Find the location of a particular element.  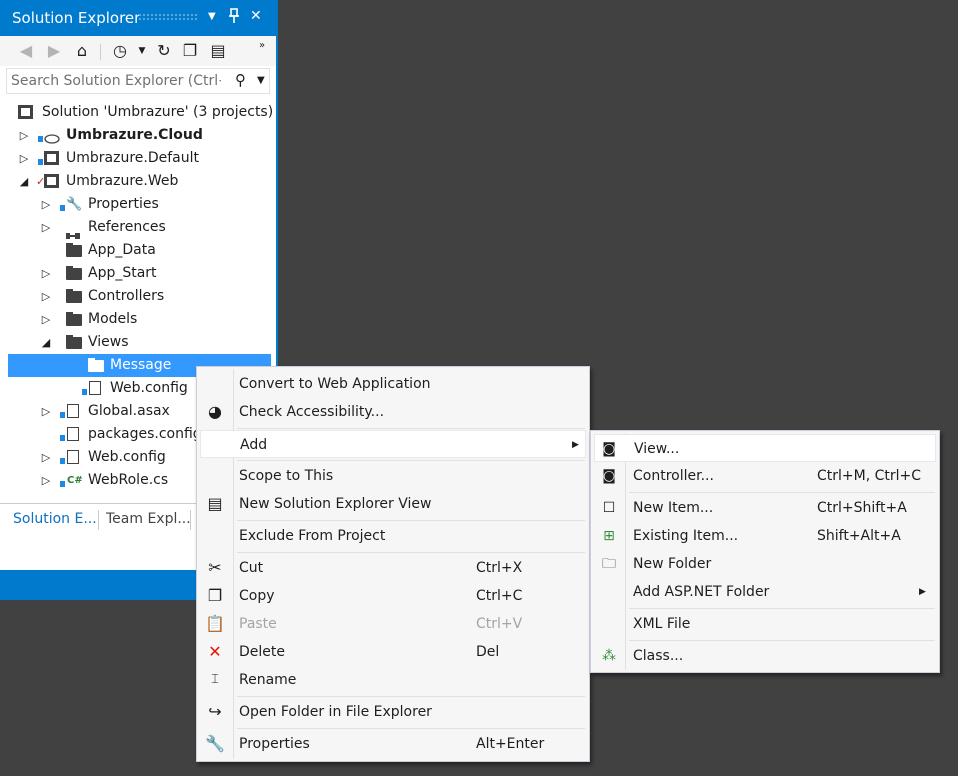

csharp-file-icon: C# is located at coordinates (75, 480).